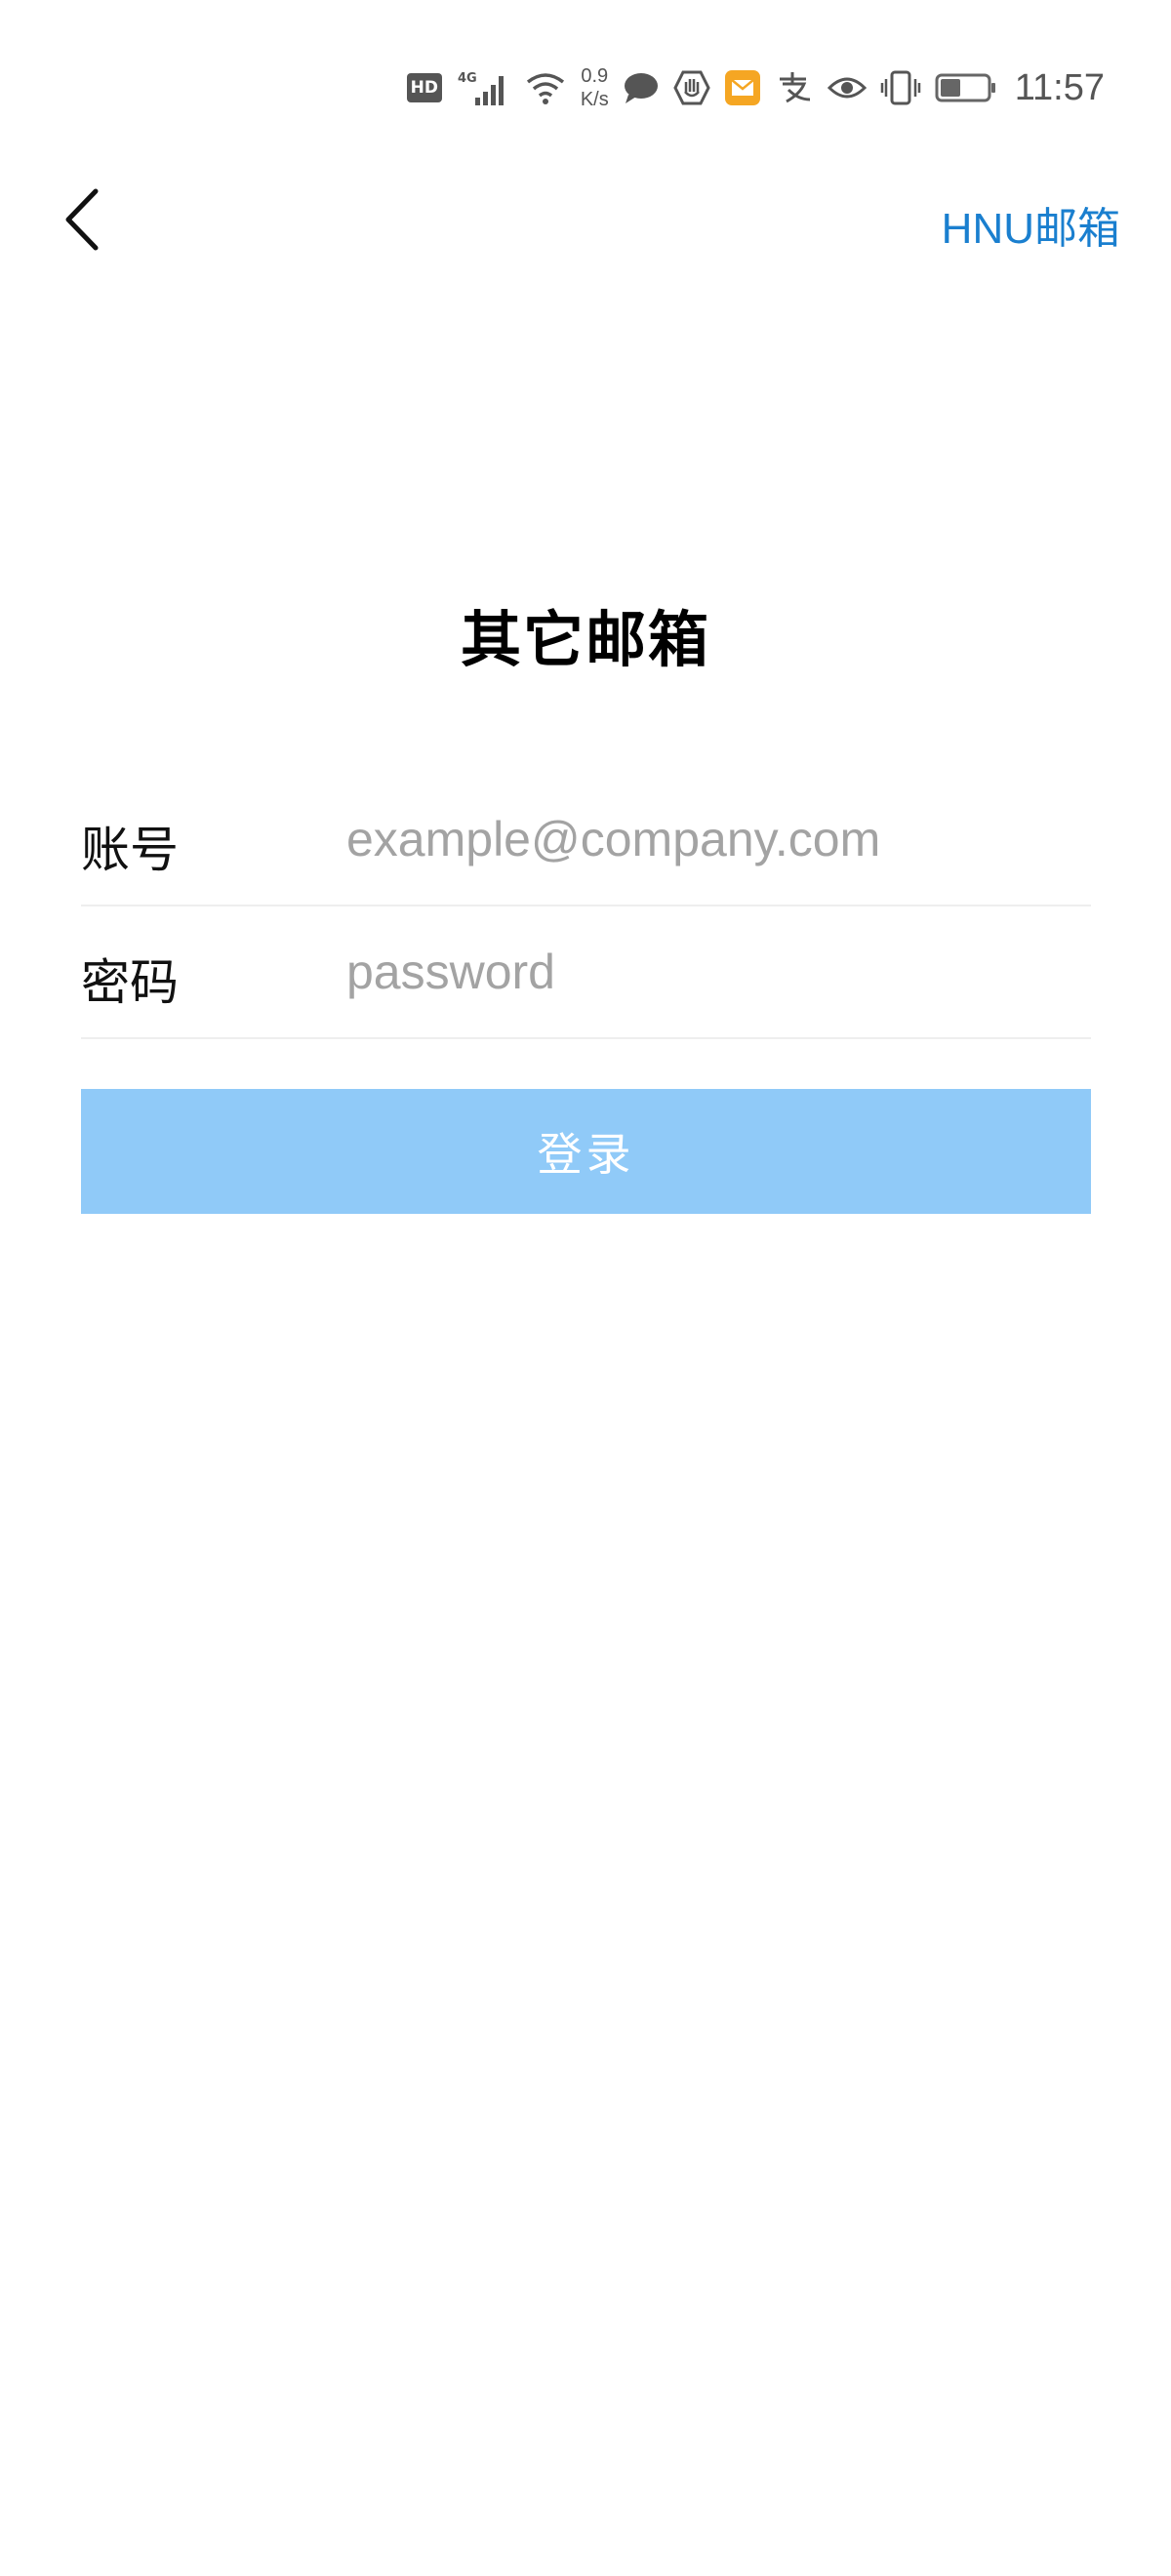 Image resolution: width=1171 pixels, height=2576 pixels. I want to click on status-bar: HD 4G 0.9 K/s 11:57, so click(585, 88).